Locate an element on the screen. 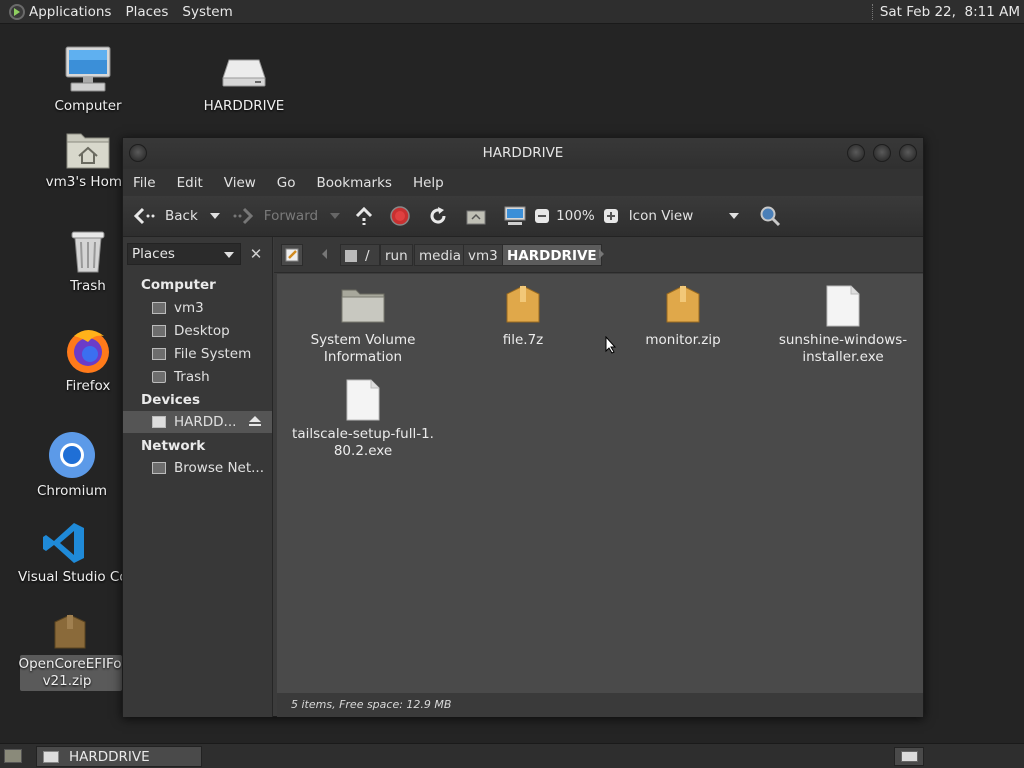 The height and width of the screenshot is (768, 1024). forward-history-dropdown is located at coordinates (335, 216).